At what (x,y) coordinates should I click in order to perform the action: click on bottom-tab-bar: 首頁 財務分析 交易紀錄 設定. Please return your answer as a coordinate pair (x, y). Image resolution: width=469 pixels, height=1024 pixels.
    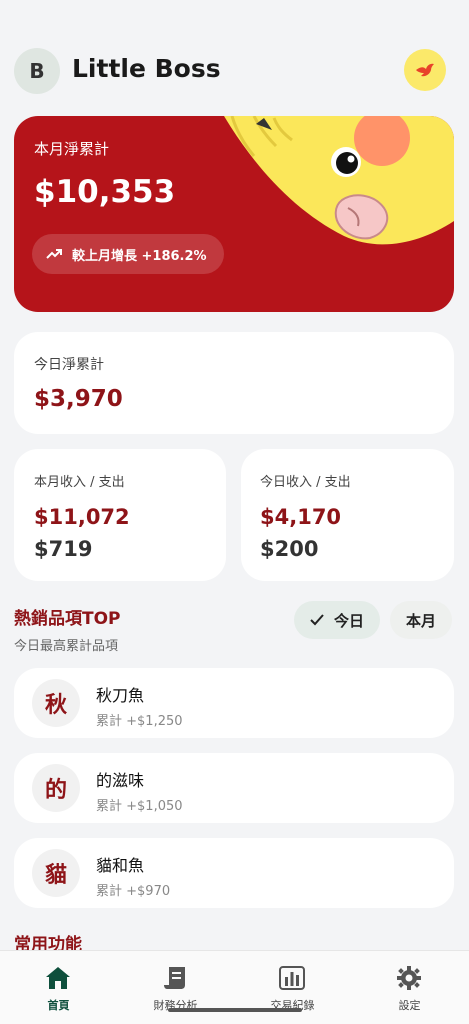
    Looking at the image, I should click on (234, 987).